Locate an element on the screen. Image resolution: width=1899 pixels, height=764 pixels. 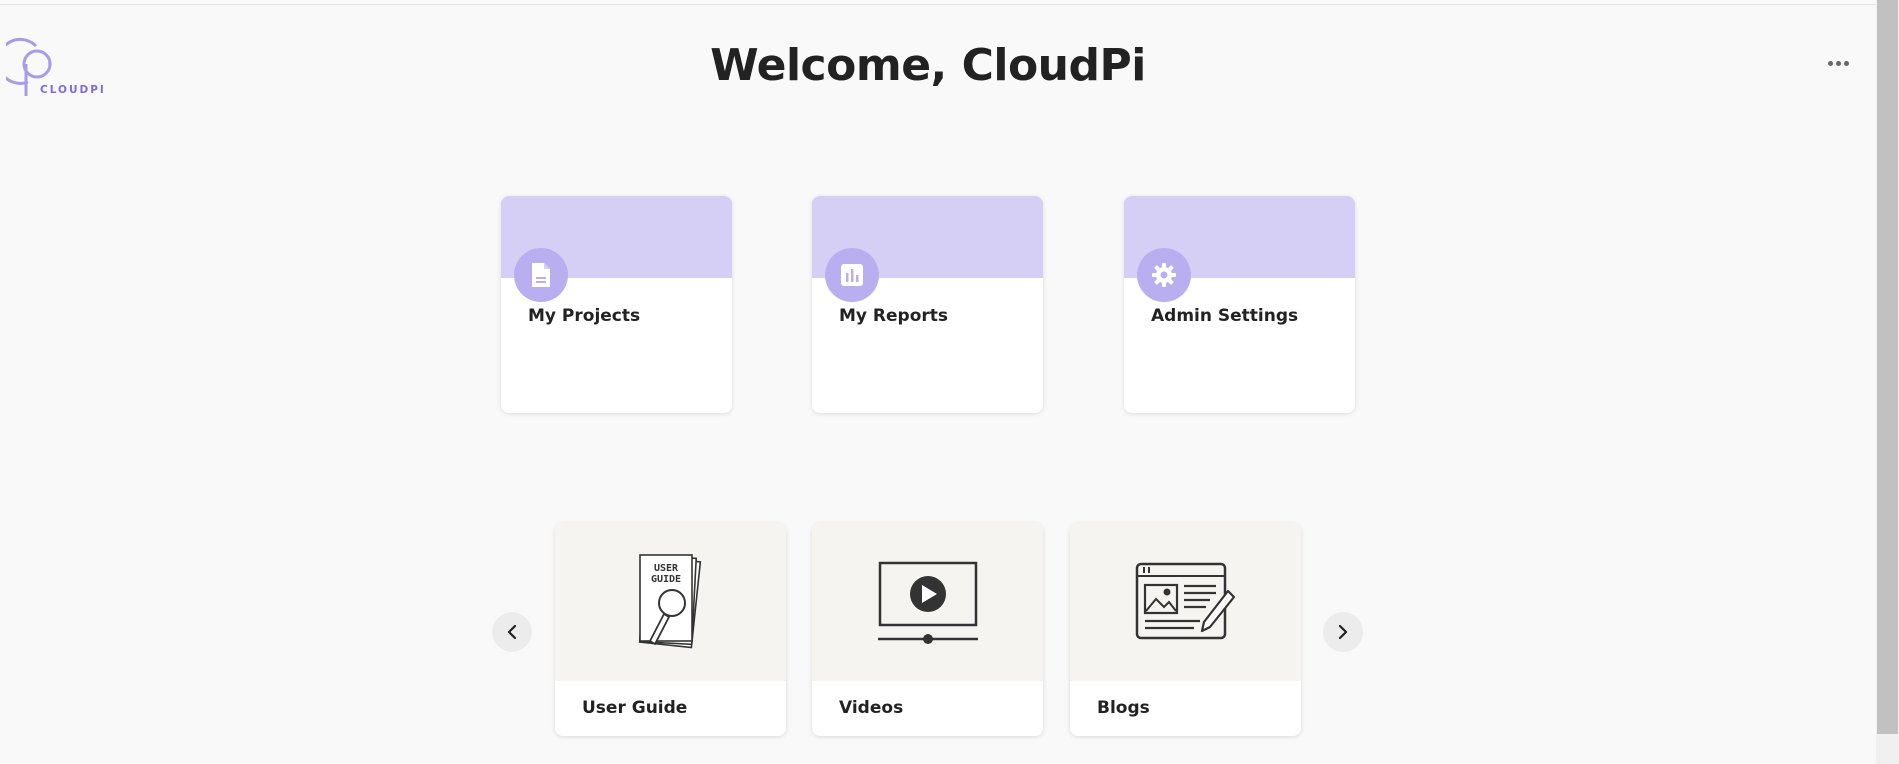
chevron-right-icon is located at coordinates (1343, 632).